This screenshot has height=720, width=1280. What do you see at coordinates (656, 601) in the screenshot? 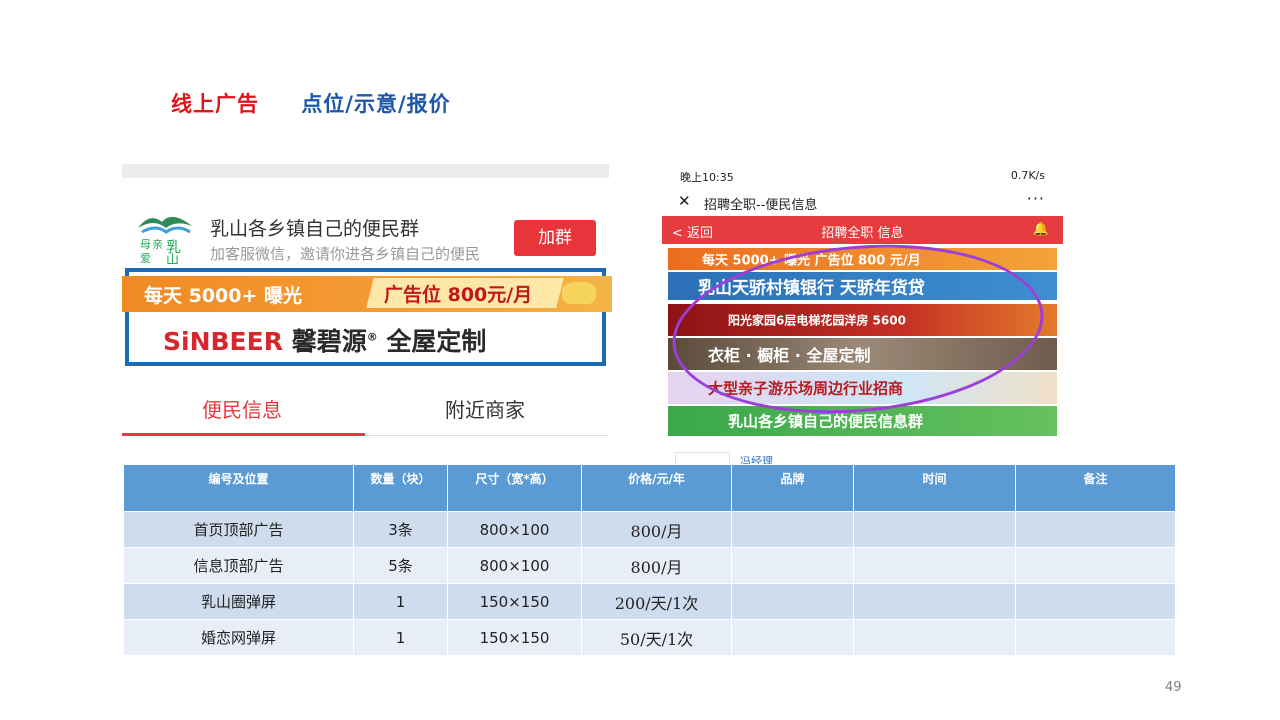
I see `cell-price: 200/天/1次` at bounding box center [656, 601].